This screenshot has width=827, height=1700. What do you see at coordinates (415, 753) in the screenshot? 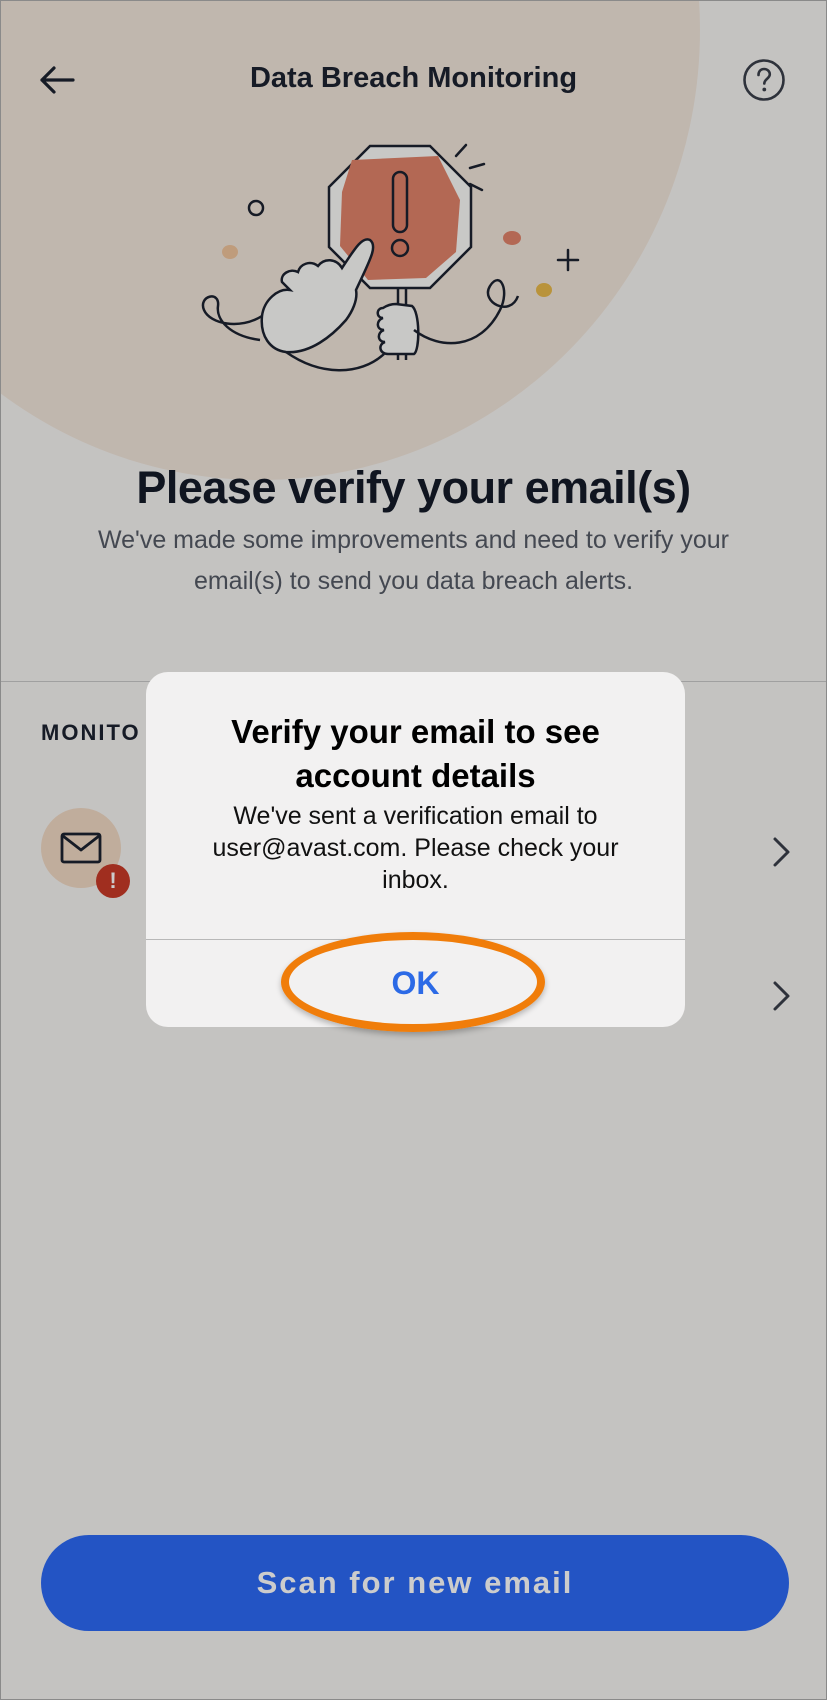
I see `dialog-title: Verify your email to see account details` at bounding box center [415, 753].